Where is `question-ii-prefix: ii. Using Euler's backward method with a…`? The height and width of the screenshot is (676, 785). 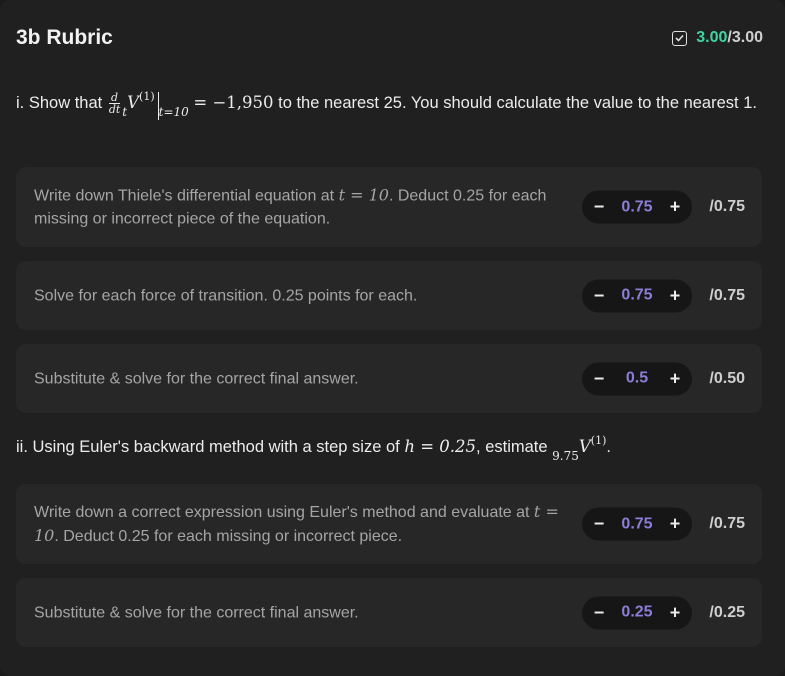
question-ii-prefix: ii. Using Euler's backward method with a… is located at coordinates (208, 447).